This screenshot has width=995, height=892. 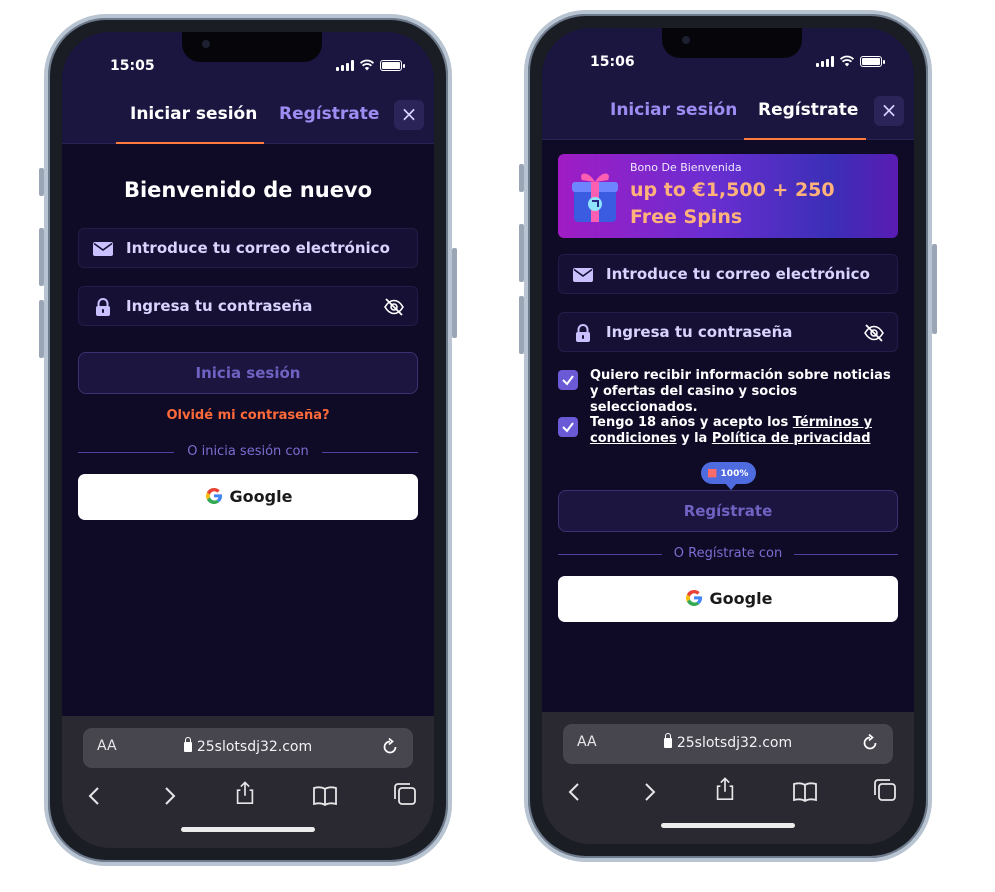 What do you see at coordinates (728, 511) in the screenshot?
I see `register-submit-button: Regístrate` at bounding box center [728, 511].